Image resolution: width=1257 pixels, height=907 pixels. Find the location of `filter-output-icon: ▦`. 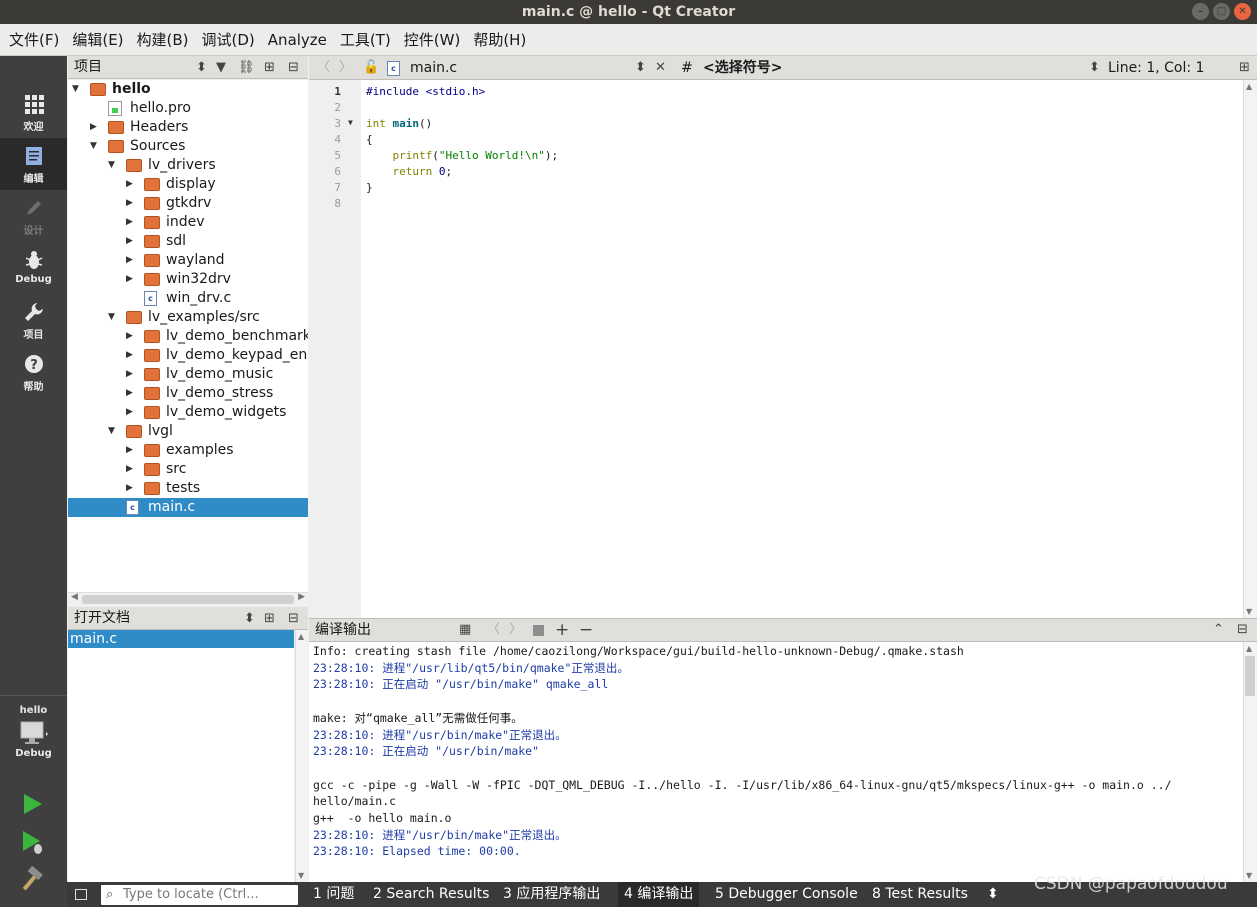

filter-output-icon: ▦ is located at coordinates (465, 630).